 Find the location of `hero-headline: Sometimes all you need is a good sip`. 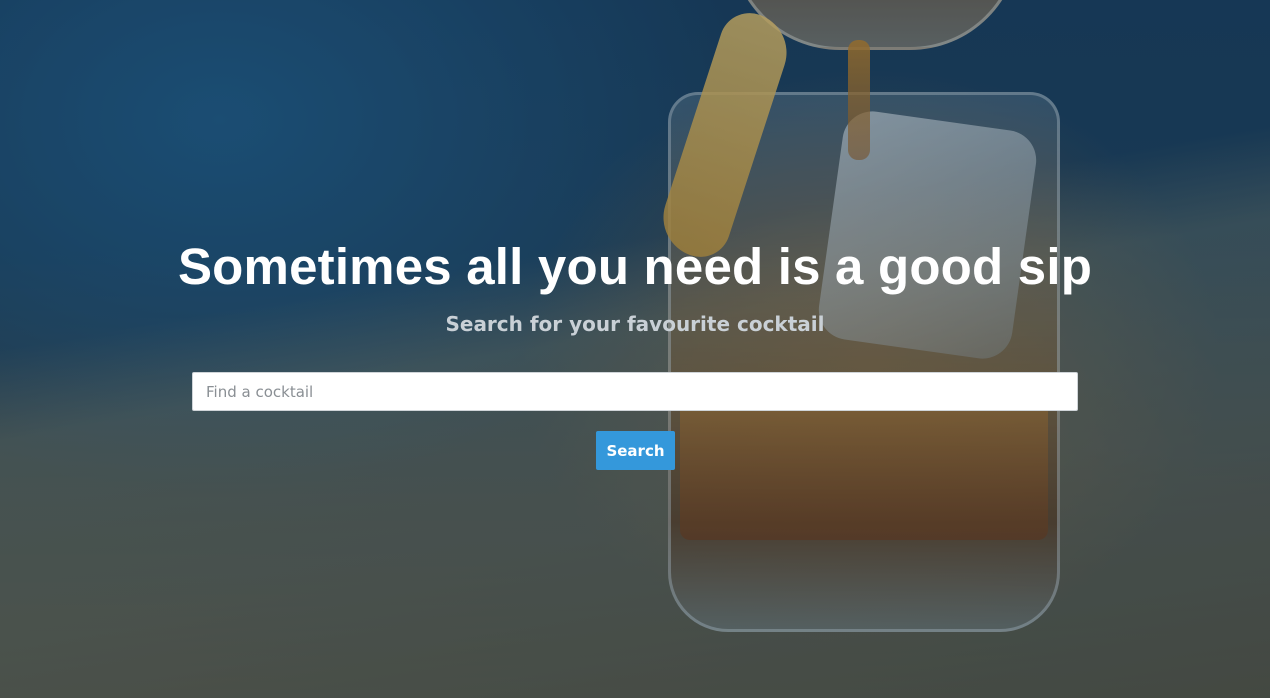

hero-headline: Sometimes all you need is a good sip is located at coordinates (635, 266).